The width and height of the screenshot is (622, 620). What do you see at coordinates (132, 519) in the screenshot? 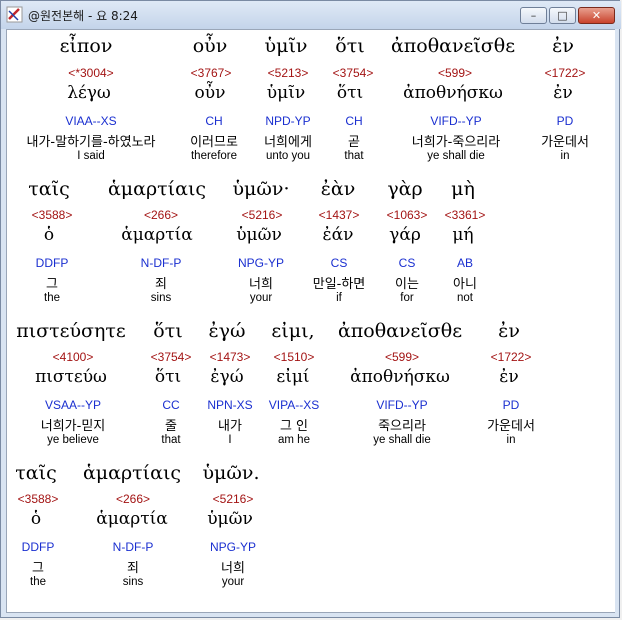
I see `lemma: ἁμαρτία` at bounding box center [132, 519].